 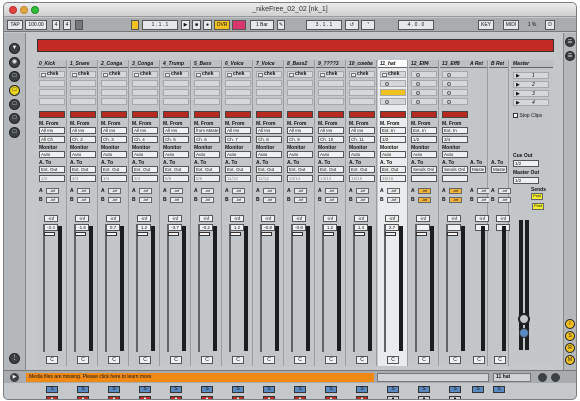 What do you see at coordinates (14, 48) in the screenshot?
I see `browser-toggle-icon: ▼` at bounding box center [14, 48].